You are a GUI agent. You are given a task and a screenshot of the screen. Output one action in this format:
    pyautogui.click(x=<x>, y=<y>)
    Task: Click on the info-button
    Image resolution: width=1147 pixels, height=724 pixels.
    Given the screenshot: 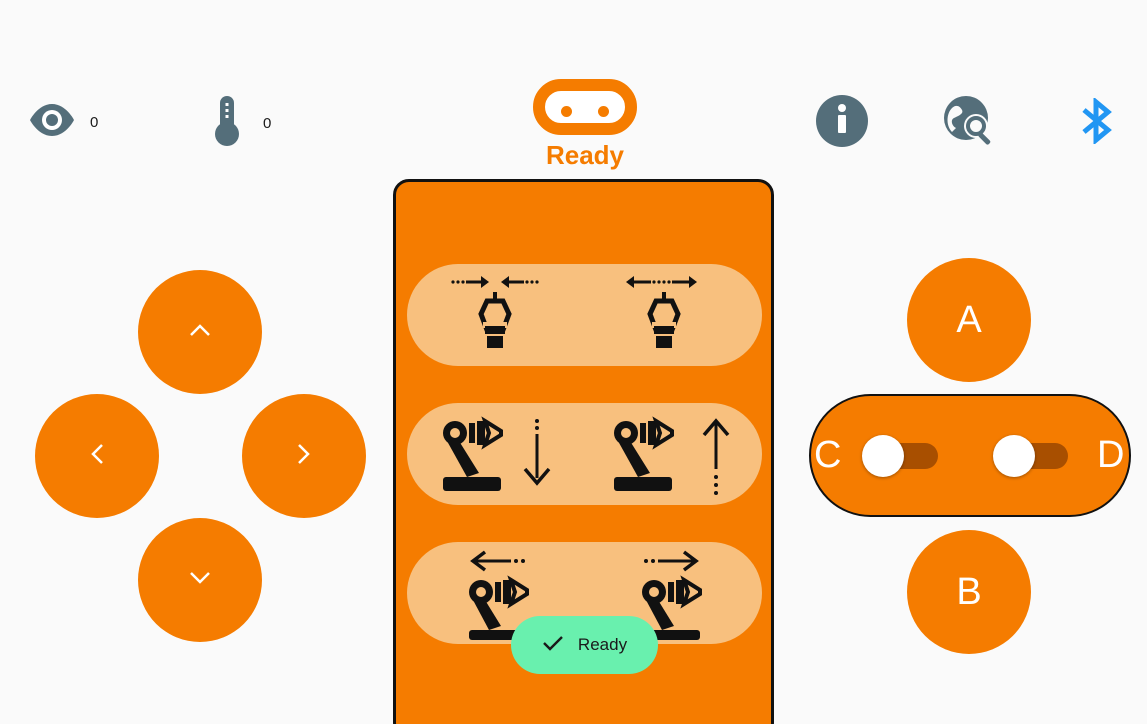 What is the action you would take?
    pyautogui.click(x=842, y=121)
    